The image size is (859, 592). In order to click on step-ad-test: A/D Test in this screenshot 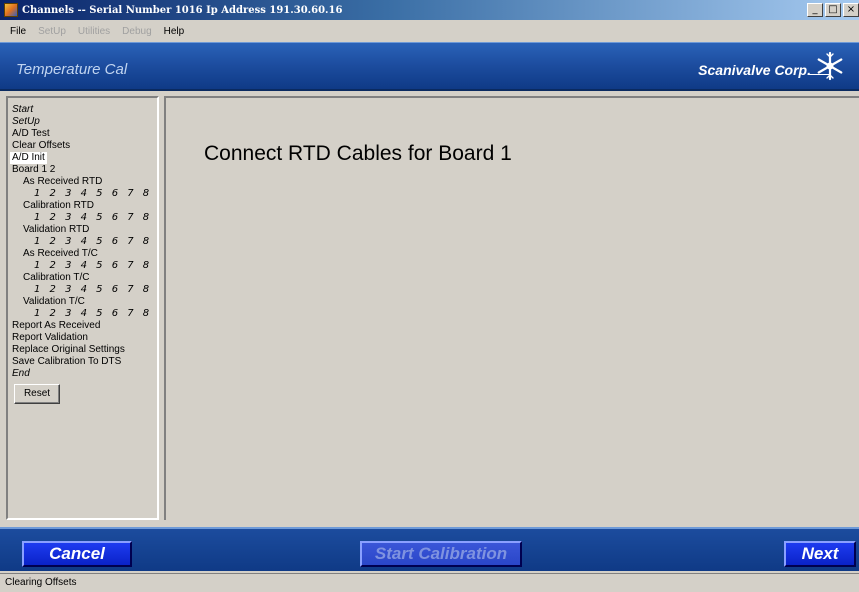, I will do `click(83, 134)`.